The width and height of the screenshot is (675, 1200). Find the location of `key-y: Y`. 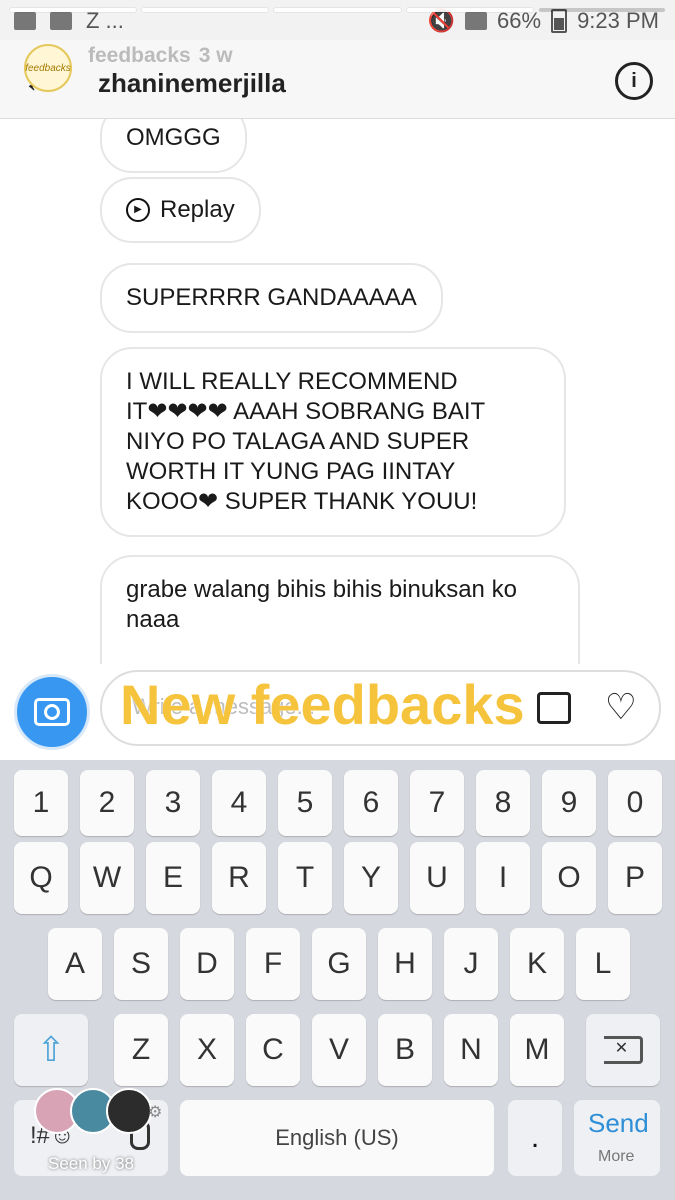

key-y: Y is located at coordinates (371, 878).